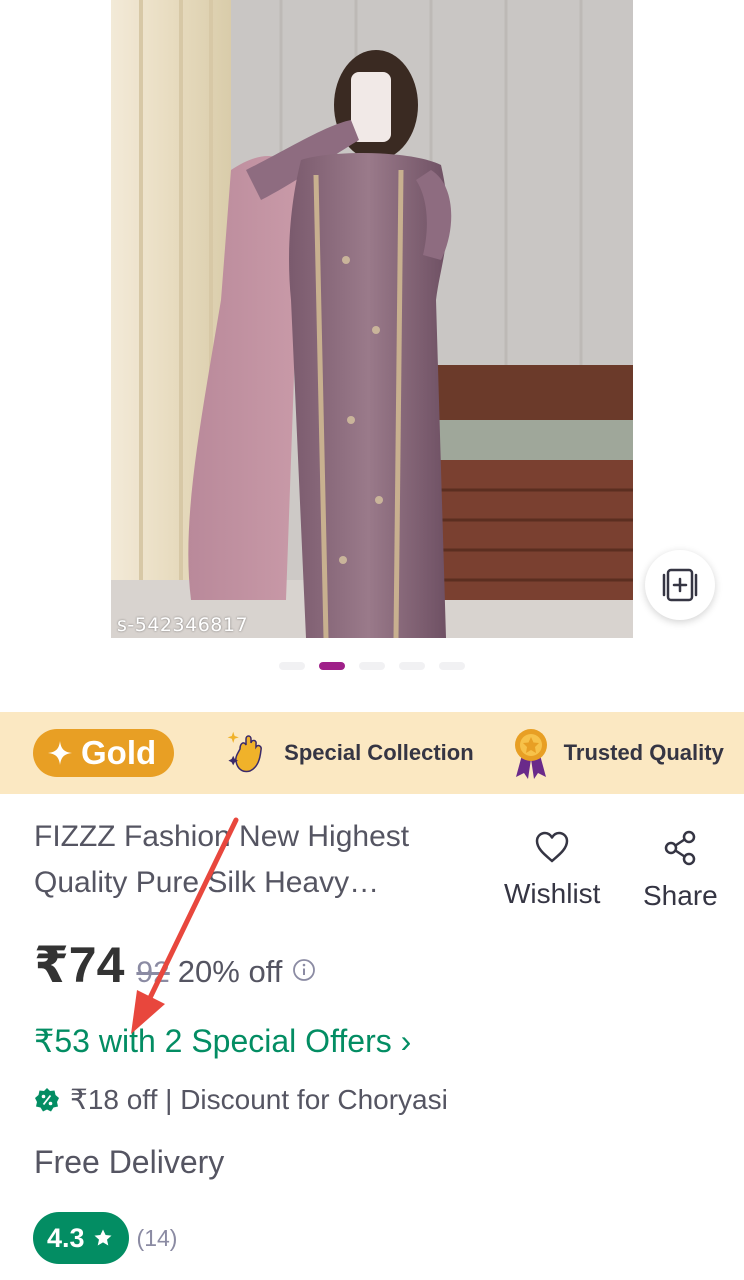  I want to click on image-watermark: s-542346817, so click(183, 625).